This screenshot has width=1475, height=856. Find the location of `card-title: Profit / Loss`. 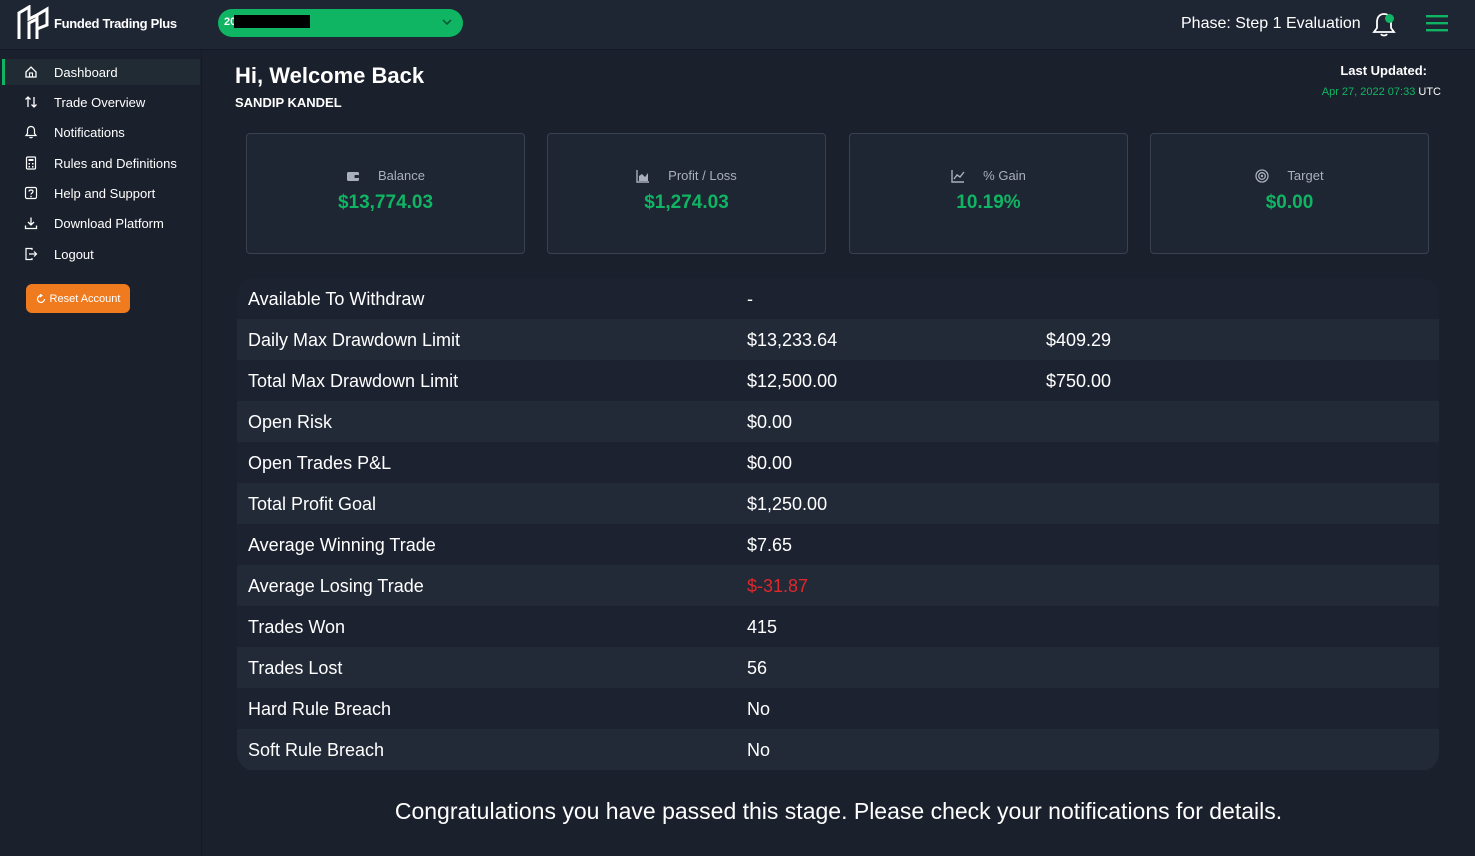

card-title: Profit / Loss is located at coordinates (702, 175).